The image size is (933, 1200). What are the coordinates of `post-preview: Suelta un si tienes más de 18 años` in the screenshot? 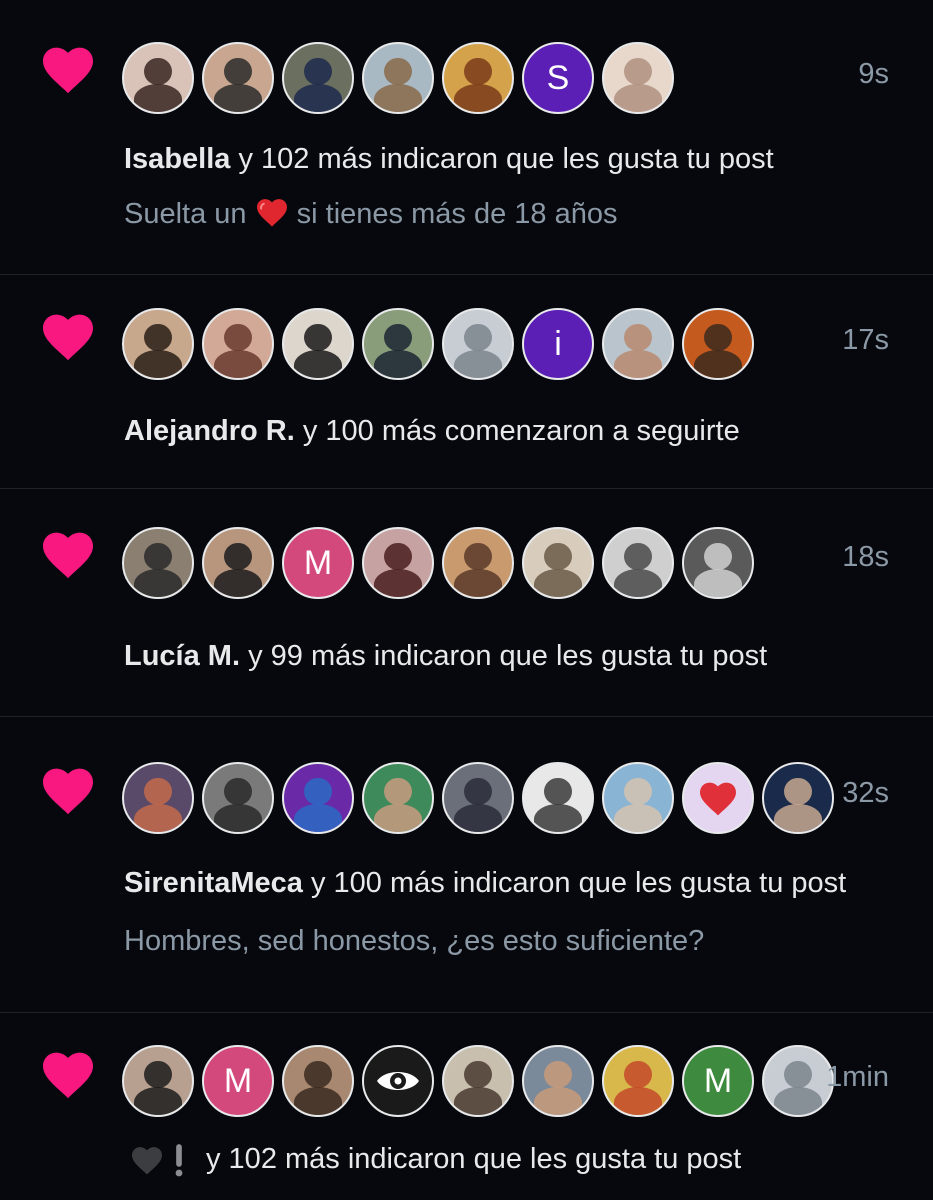 It's located at (370, 214).